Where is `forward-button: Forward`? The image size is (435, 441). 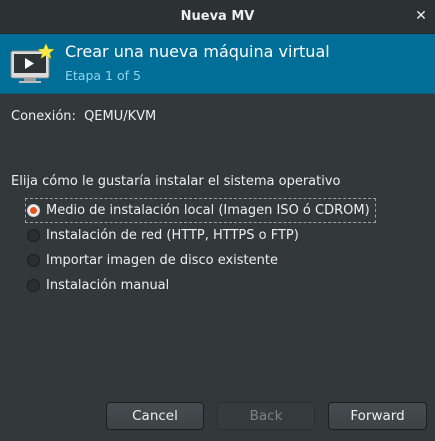
forward-button: Forward is located at coordinates (377, 416).